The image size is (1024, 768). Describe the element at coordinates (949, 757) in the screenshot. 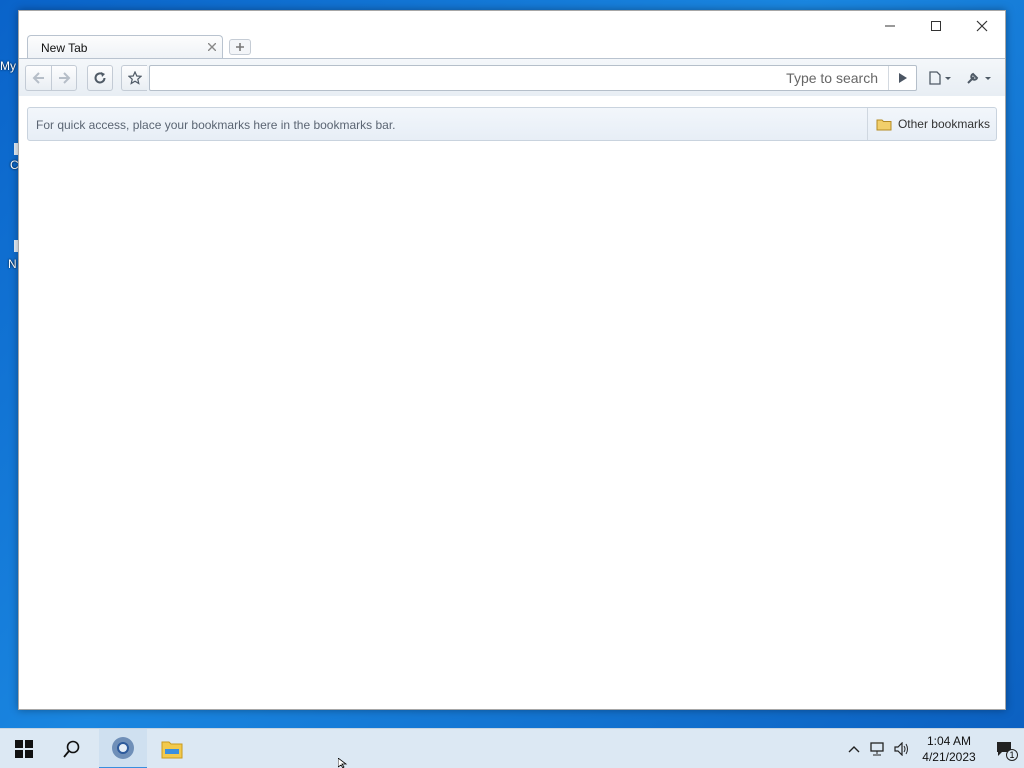

I see `clock-date: 4/21/2023` at that location.